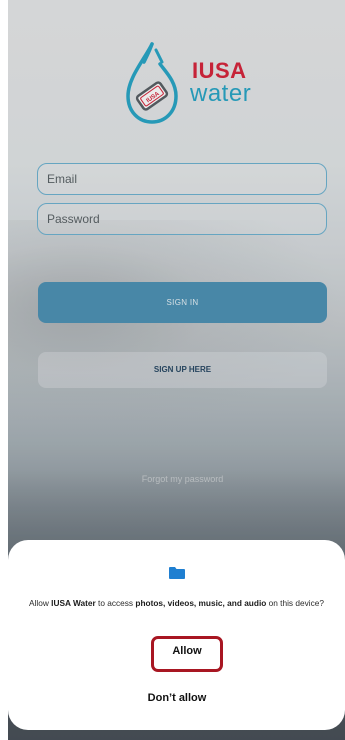 The image size is (345, 740). What do you see at coordinates (73, 603) in the screenshot?
I see `prompt-app-name: IUSA Water` at bounding box center [73, 603].